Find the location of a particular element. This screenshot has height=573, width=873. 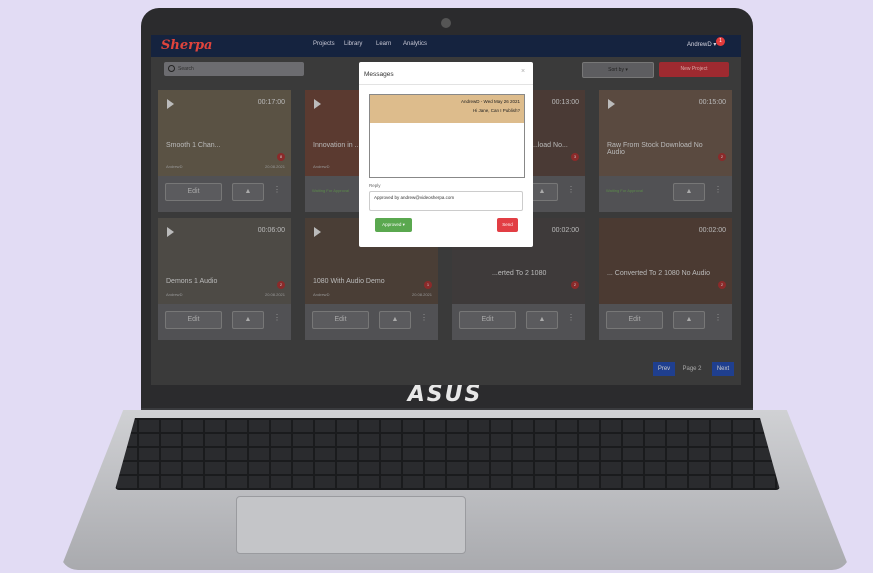

duration: 00:15:00 is located at coordinates (712, 102).